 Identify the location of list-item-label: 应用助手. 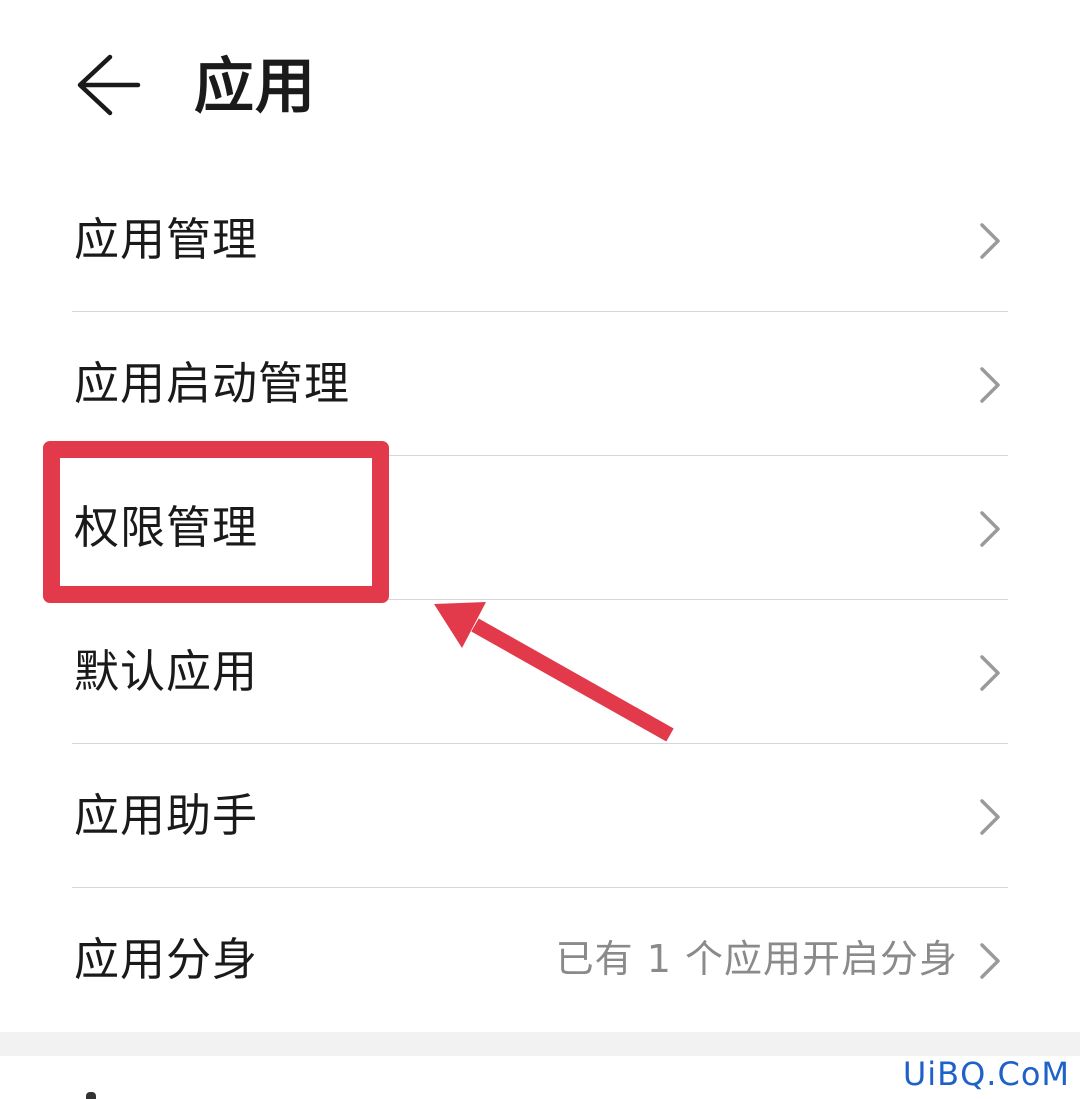
(166, 815).